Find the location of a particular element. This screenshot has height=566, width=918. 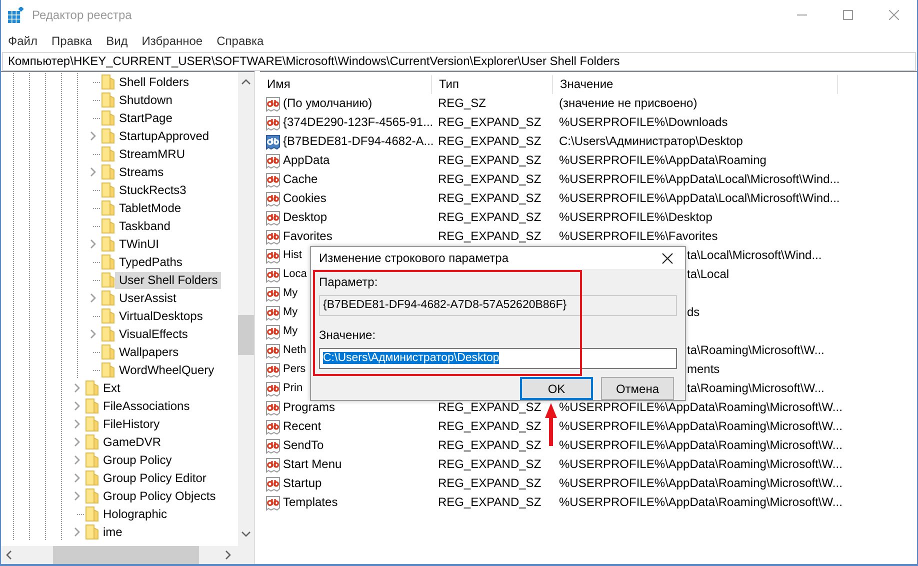

ok-button: OK is located at coordinates (556, 388).